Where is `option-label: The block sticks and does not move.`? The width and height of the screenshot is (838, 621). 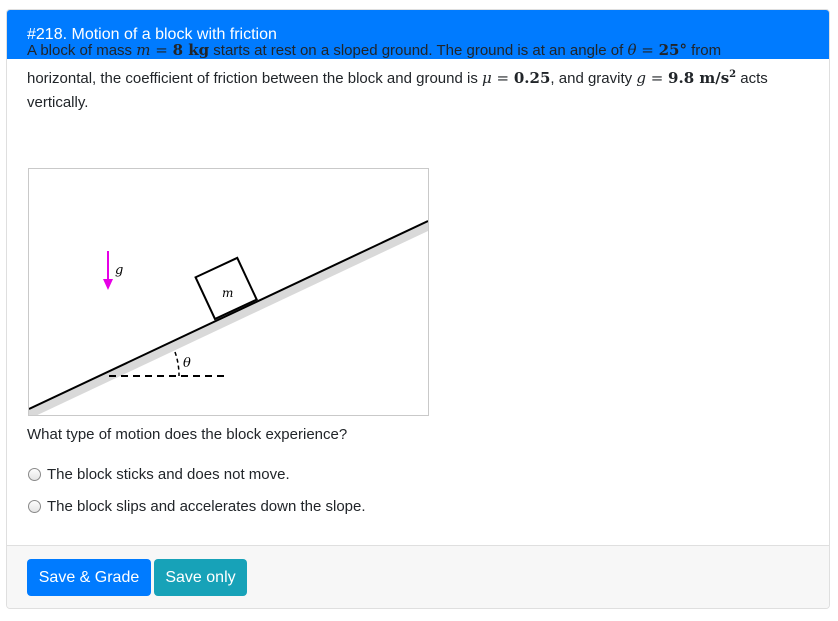 option-label: The block sticks and does not move. is located at coordinates (168, 474).